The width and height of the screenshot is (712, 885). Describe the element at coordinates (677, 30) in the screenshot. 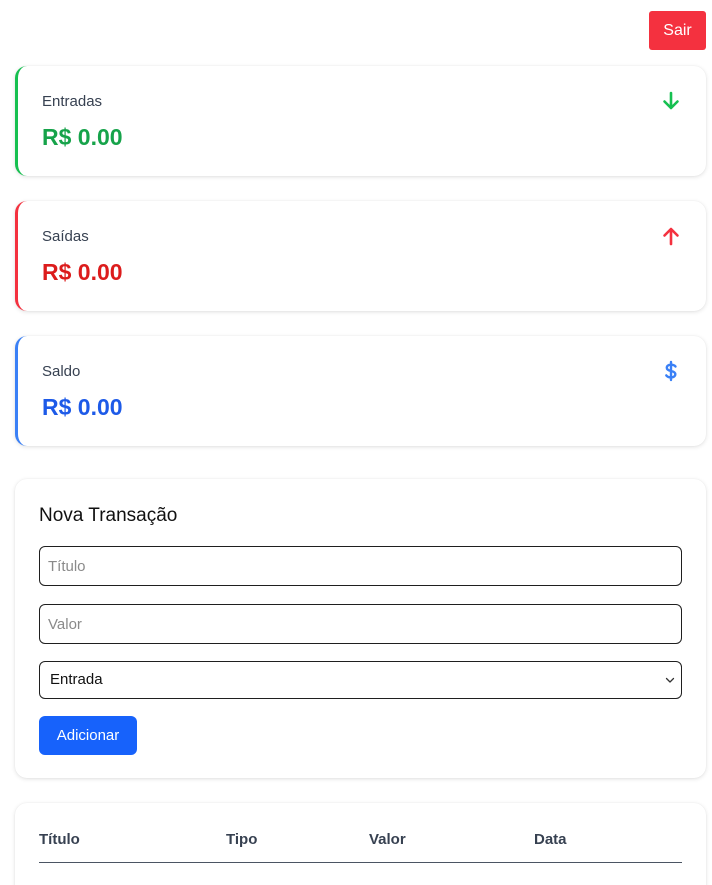

I see `logout-button: Sair` at that location.